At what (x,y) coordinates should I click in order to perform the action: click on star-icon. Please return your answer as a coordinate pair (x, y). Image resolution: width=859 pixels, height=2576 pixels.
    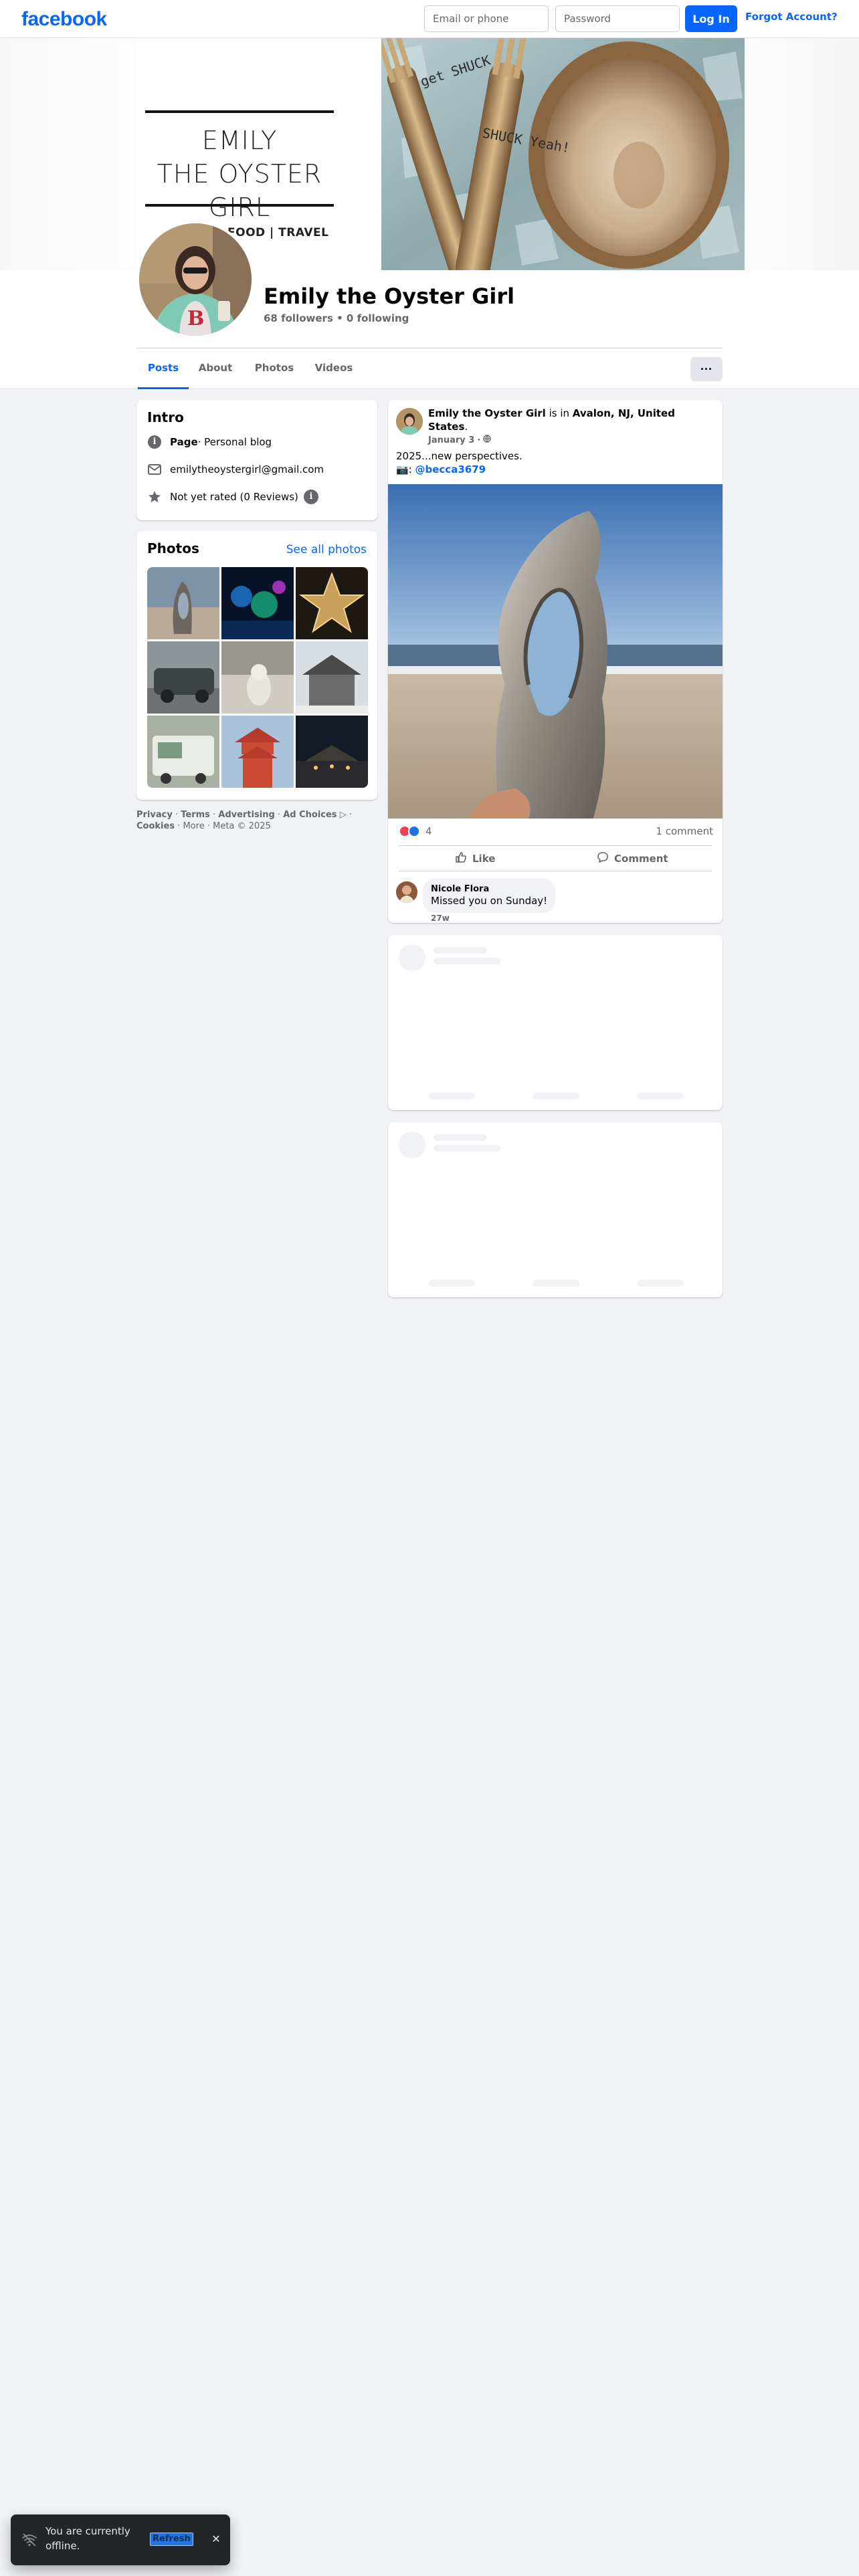
    Looking at the image, I should click on (154, 497).